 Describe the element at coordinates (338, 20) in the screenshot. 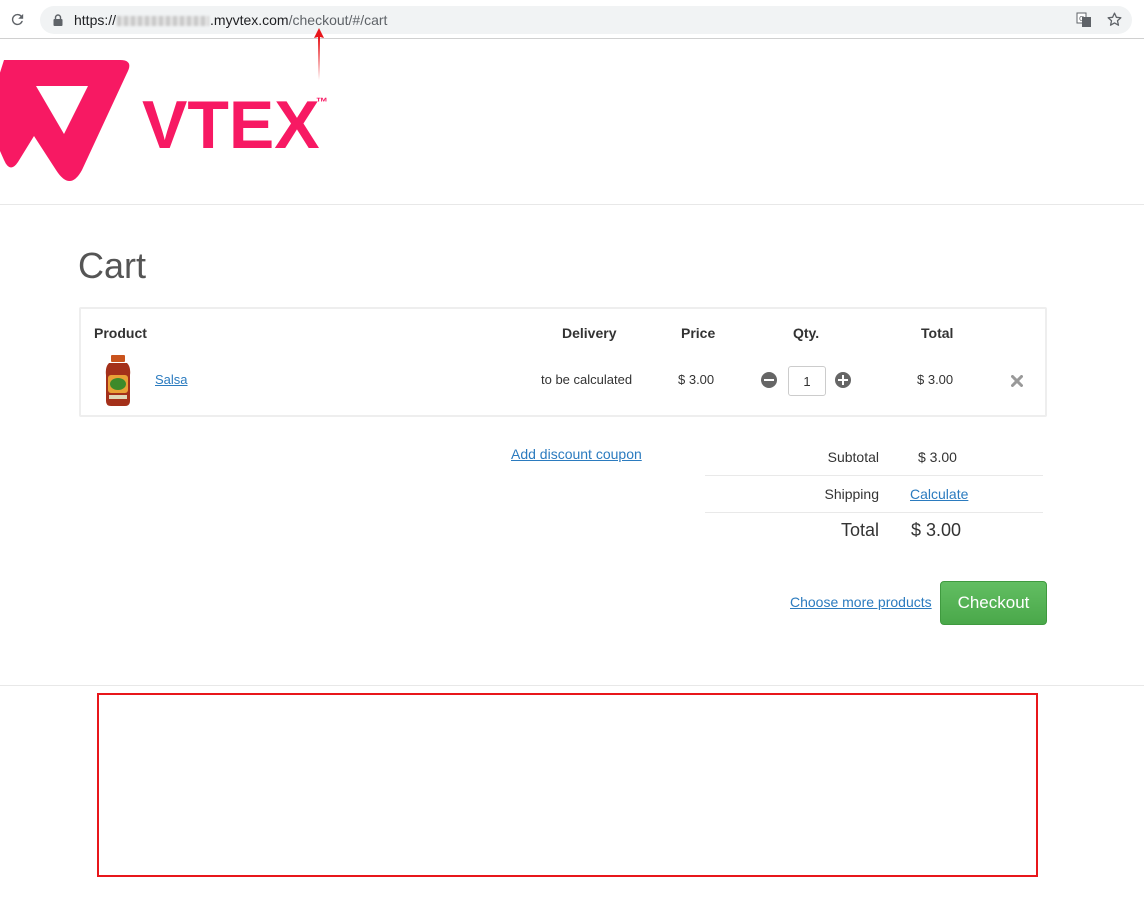

I see `url-path: /checkout/#/cart` at that location.